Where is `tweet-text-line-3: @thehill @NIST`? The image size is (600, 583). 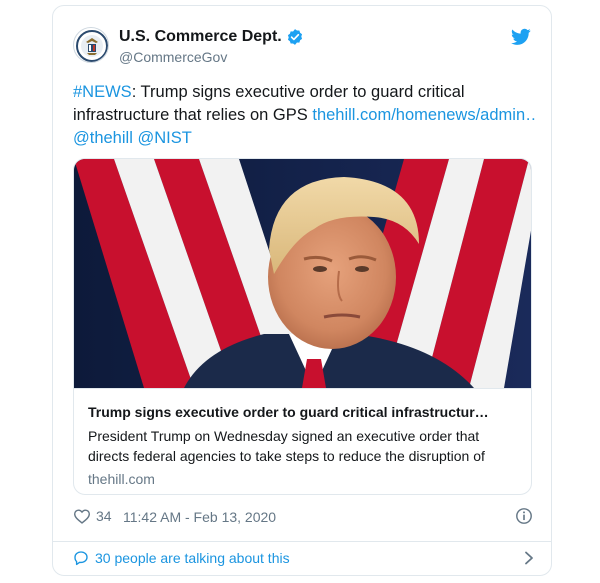
tweet-text-line-3: @thehill @NIST is located at coordinates (304, 138).